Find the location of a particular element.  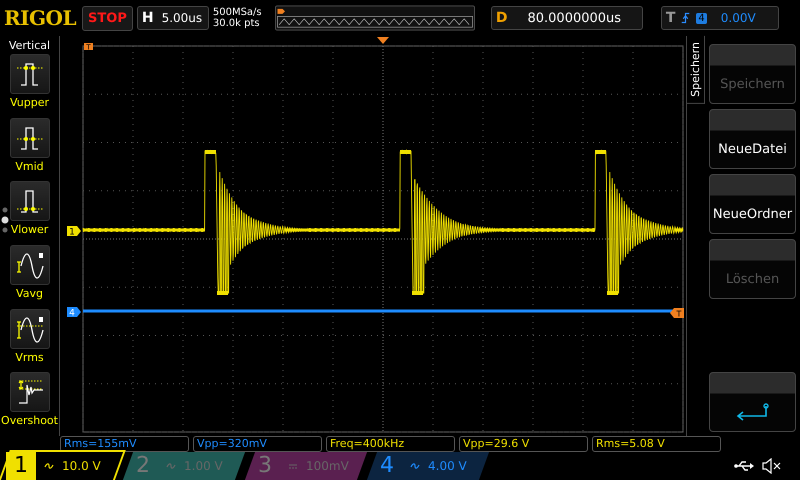

channel-number: 3 is located at coordinates (265, 466).